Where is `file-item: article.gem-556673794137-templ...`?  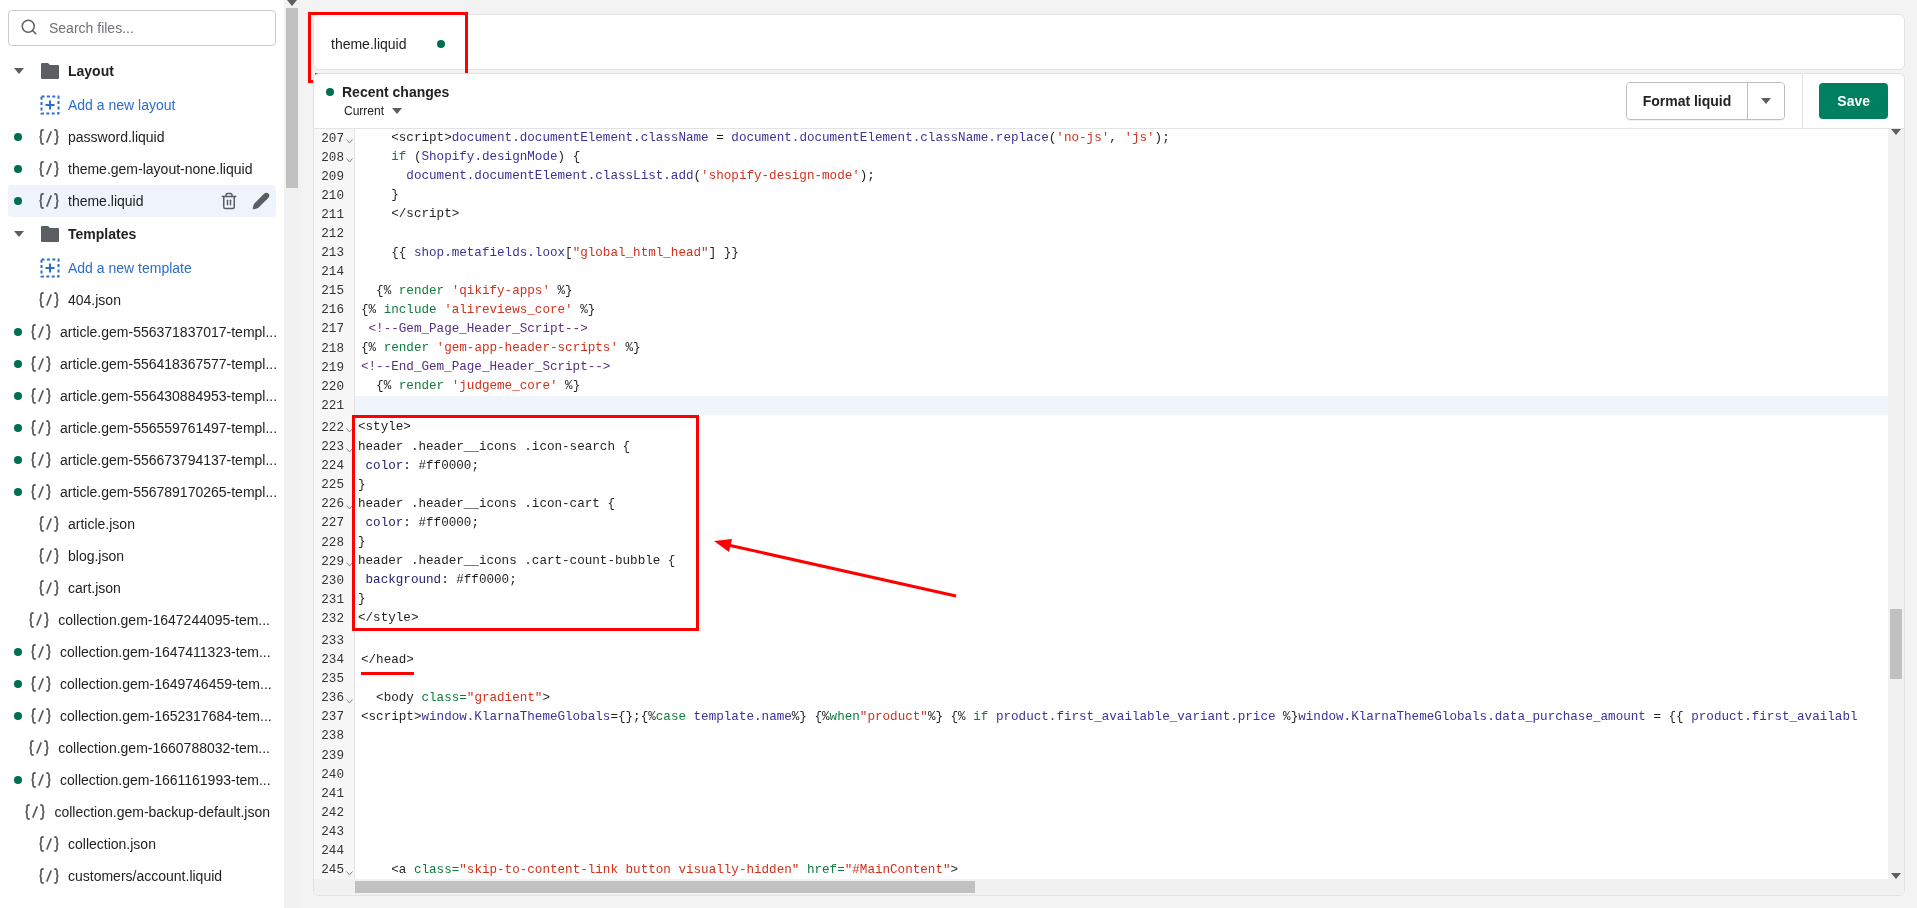 file-item: article.gem-556673794137-templ... is located at coordinates (142, 460).